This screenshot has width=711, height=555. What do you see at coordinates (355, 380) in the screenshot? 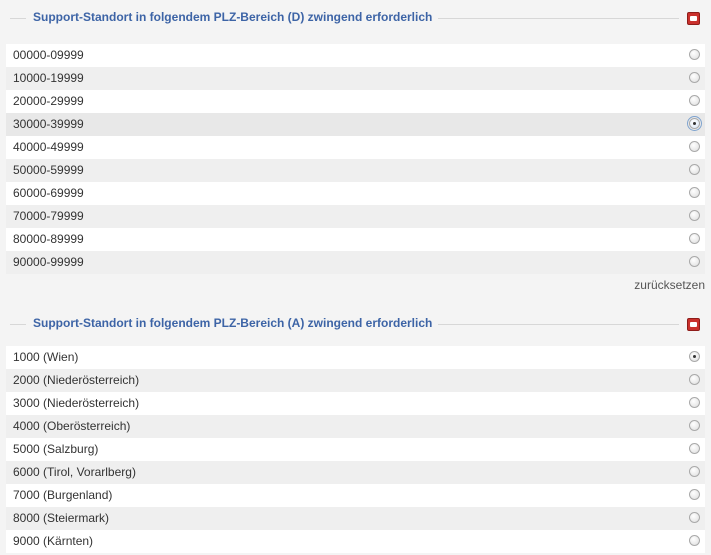
I see `list-item: 2000 (Niederösterreich)` at bounding box center [355, 380].